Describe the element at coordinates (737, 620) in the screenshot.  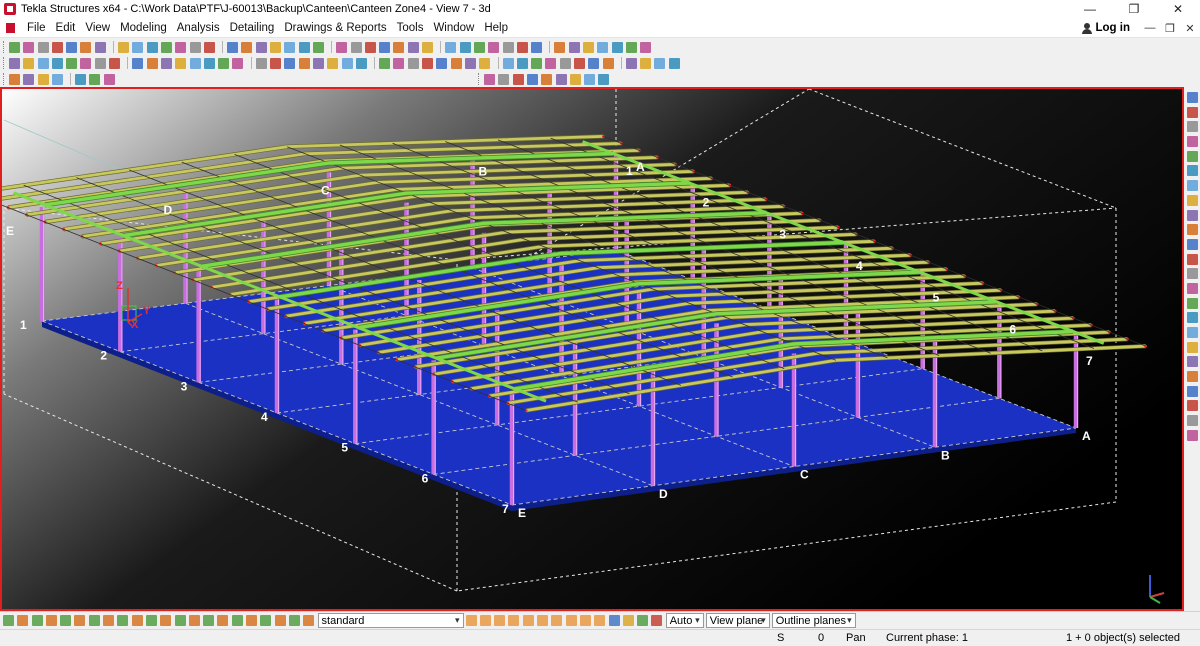
I see `plane-mode-combo: View plane ▾` at that location.